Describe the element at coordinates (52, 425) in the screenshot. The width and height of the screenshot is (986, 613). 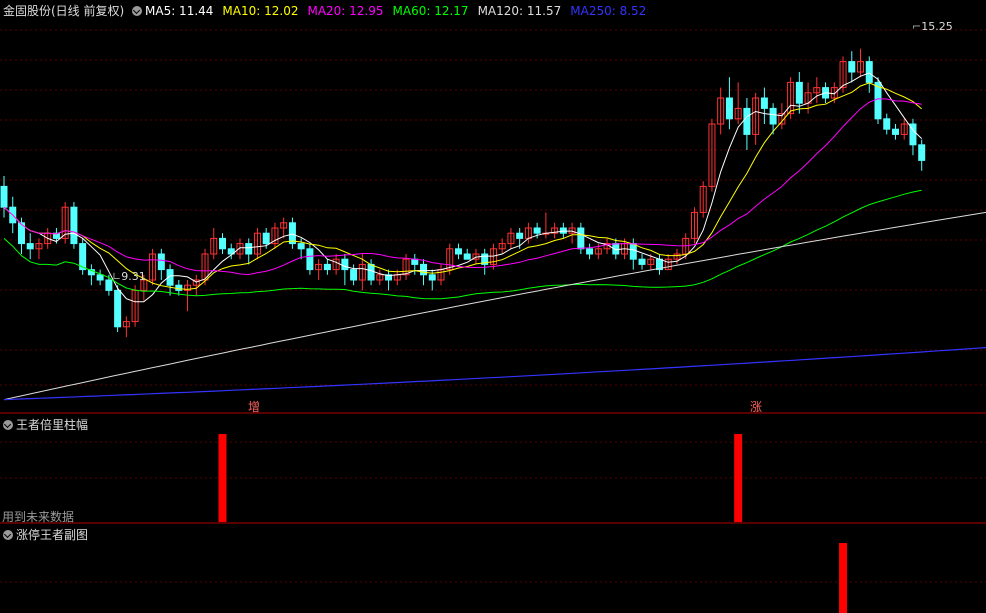
I see `pane2-title: 王者倍里柱幅` at that location.